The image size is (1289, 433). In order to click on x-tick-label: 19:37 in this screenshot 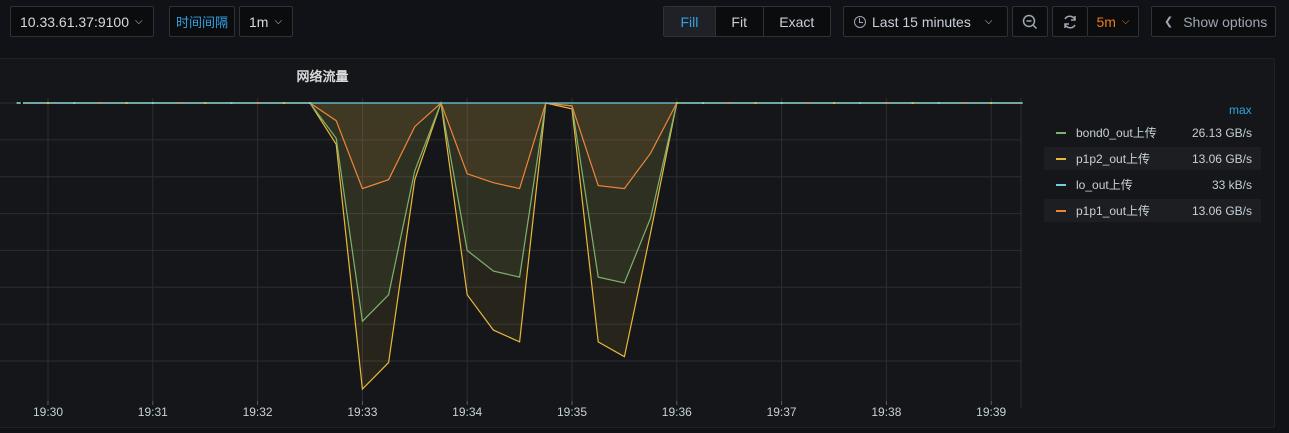, I will do `click(782, 412)`.